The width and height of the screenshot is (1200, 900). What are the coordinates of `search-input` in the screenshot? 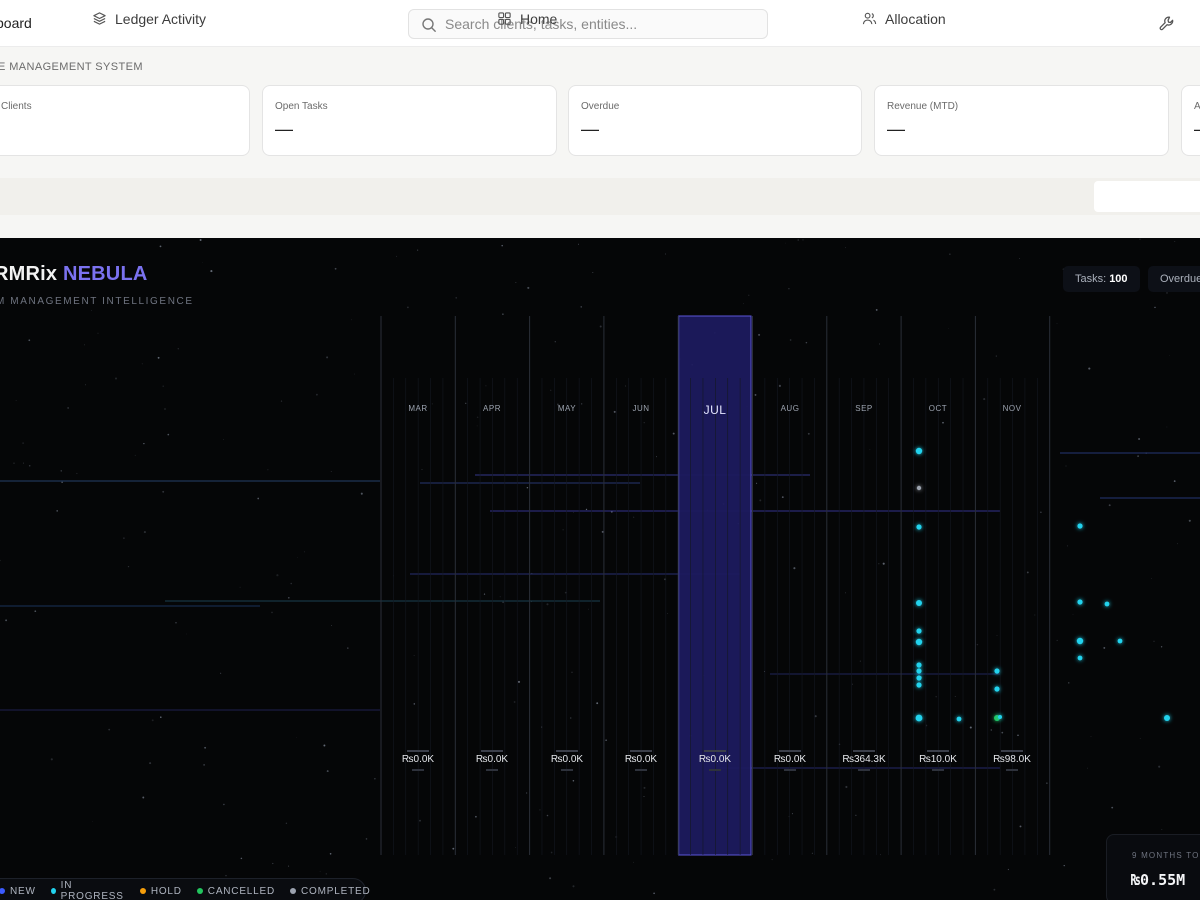 It's located at (600, 24).